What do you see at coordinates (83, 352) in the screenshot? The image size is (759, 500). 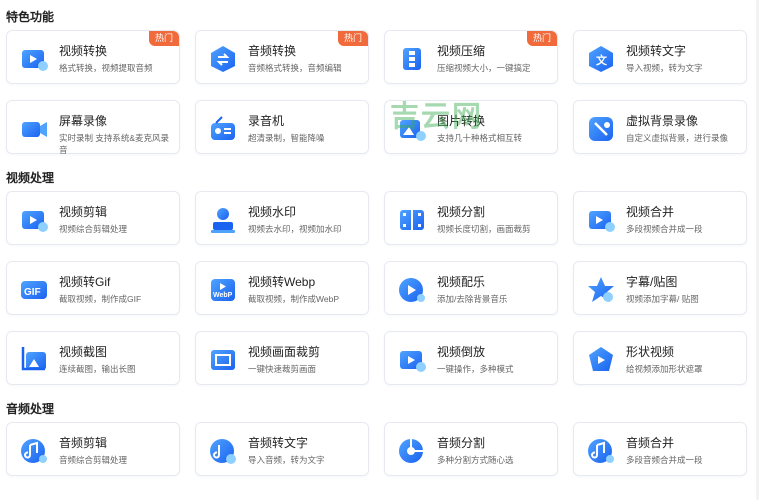 I see `feature-card-title: 视频截图` at bounding box center [83, 352].